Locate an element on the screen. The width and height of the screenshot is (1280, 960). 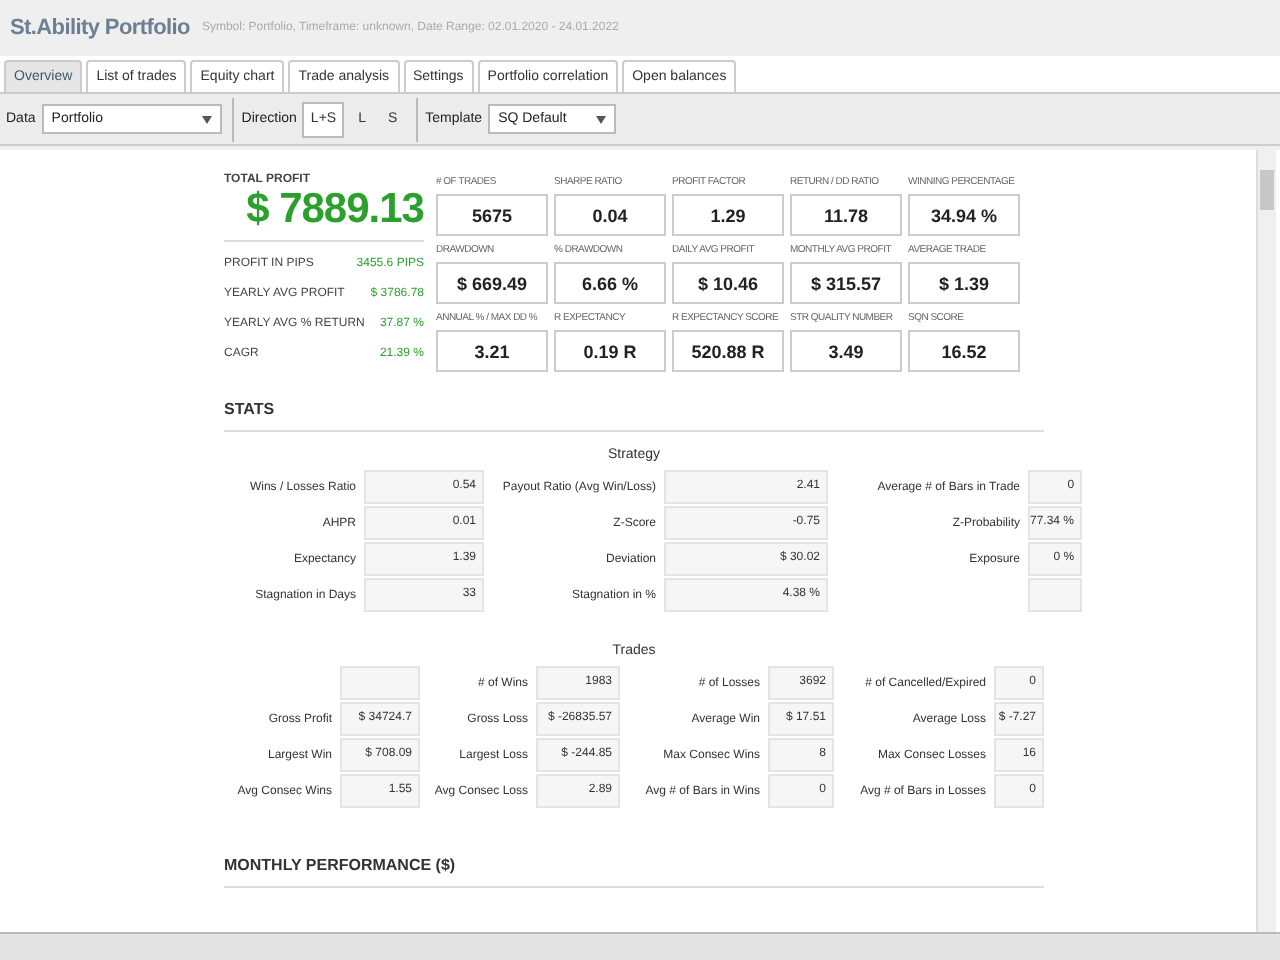
total-profit-value: $ 7889.13 is located at coordinates (324, 214).